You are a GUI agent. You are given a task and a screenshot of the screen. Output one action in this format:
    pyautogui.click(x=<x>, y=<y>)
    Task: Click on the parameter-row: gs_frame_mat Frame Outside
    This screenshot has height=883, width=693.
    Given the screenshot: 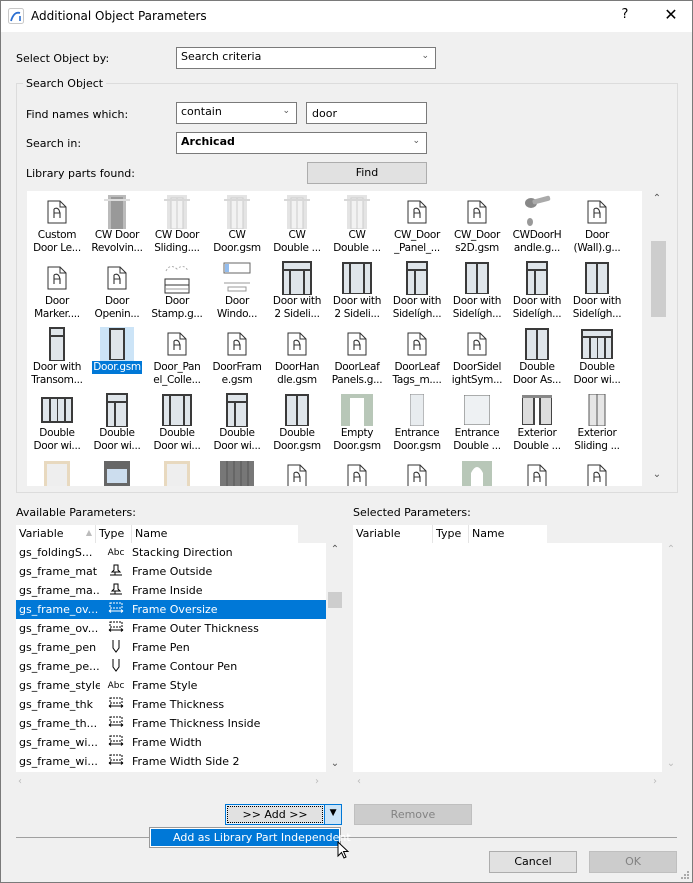 What is the action you would take?
    pyautogui.click(x=171, y=571)
    